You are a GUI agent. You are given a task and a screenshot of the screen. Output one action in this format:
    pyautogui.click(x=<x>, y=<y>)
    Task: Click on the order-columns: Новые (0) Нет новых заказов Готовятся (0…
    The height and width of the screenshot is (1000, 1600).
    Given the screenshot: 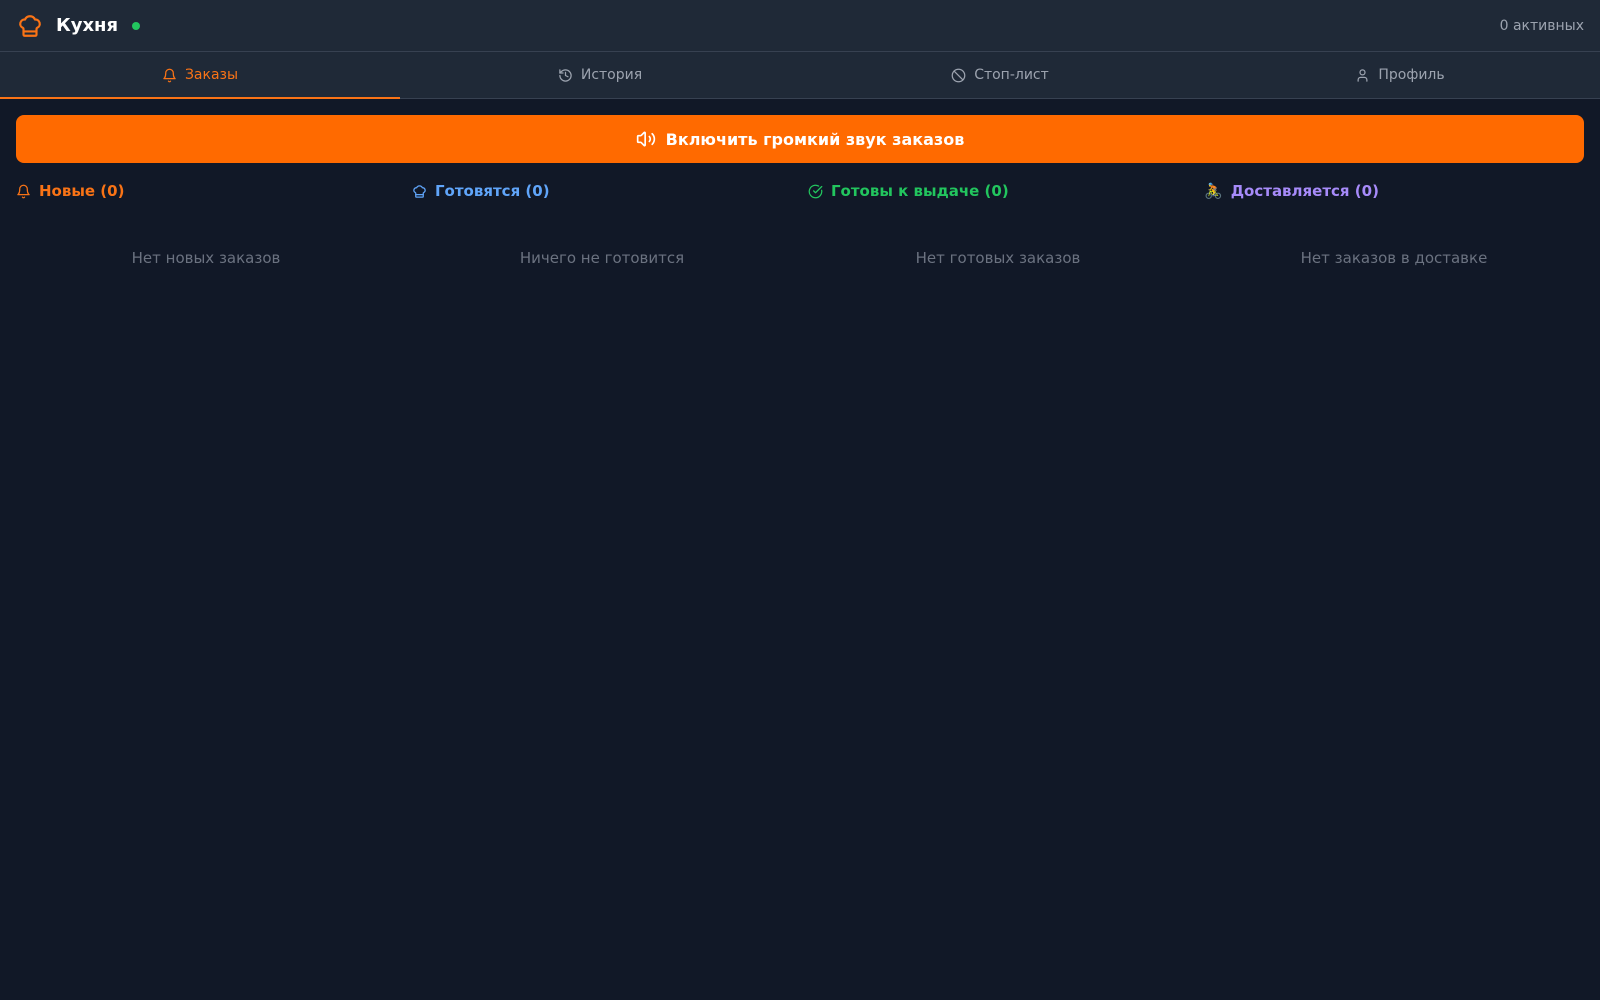 What is the action you would take?
    pyautogui.click(x=800, y=224)
    